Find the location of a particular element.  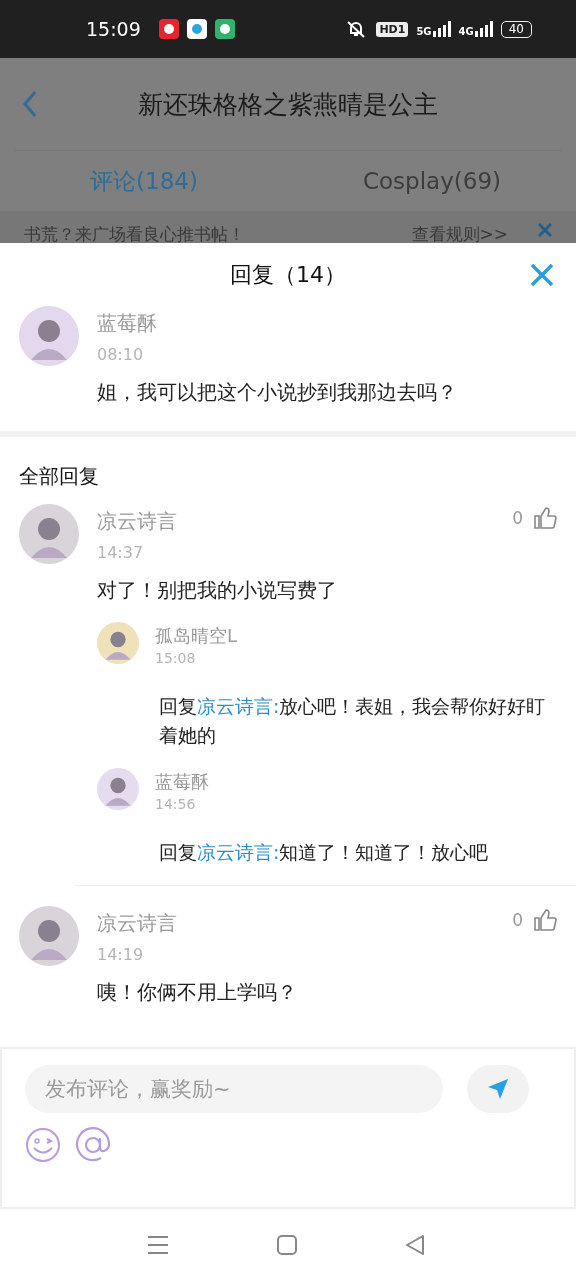

tab: 评论(184) is located at coordinates (144, 181).